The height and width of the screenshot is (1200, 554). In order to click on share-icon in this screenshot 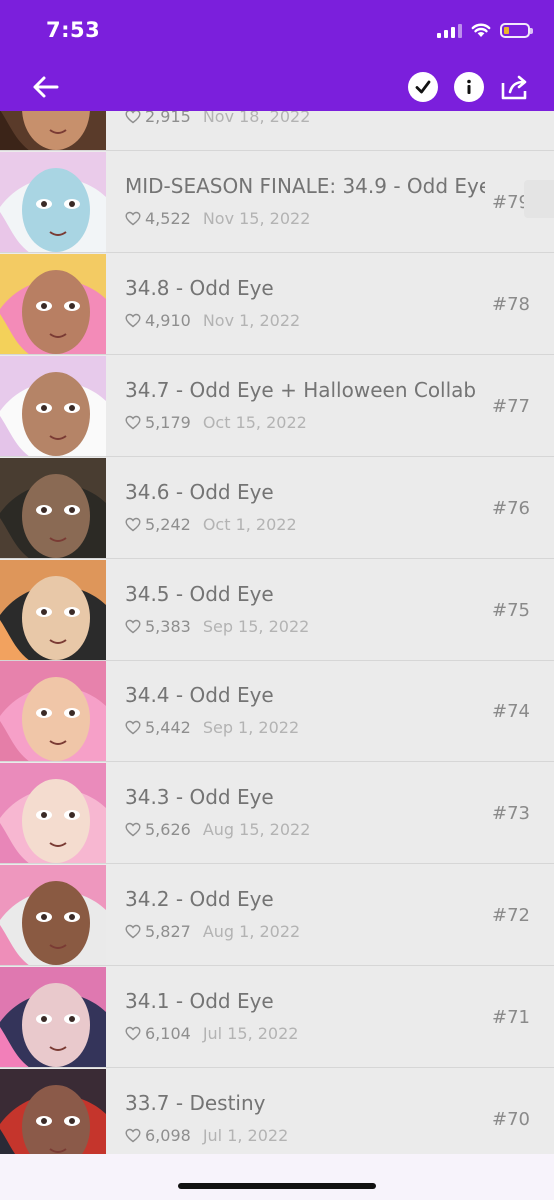, I will do `click(515, 87)`.